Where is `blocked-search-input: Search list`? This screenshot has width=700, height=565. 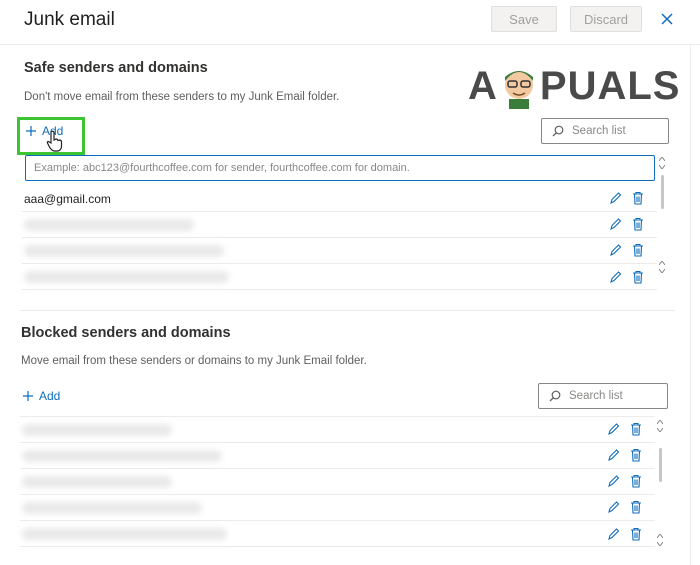 blocked-search-input: Search list is located at coordinates (603, 396).